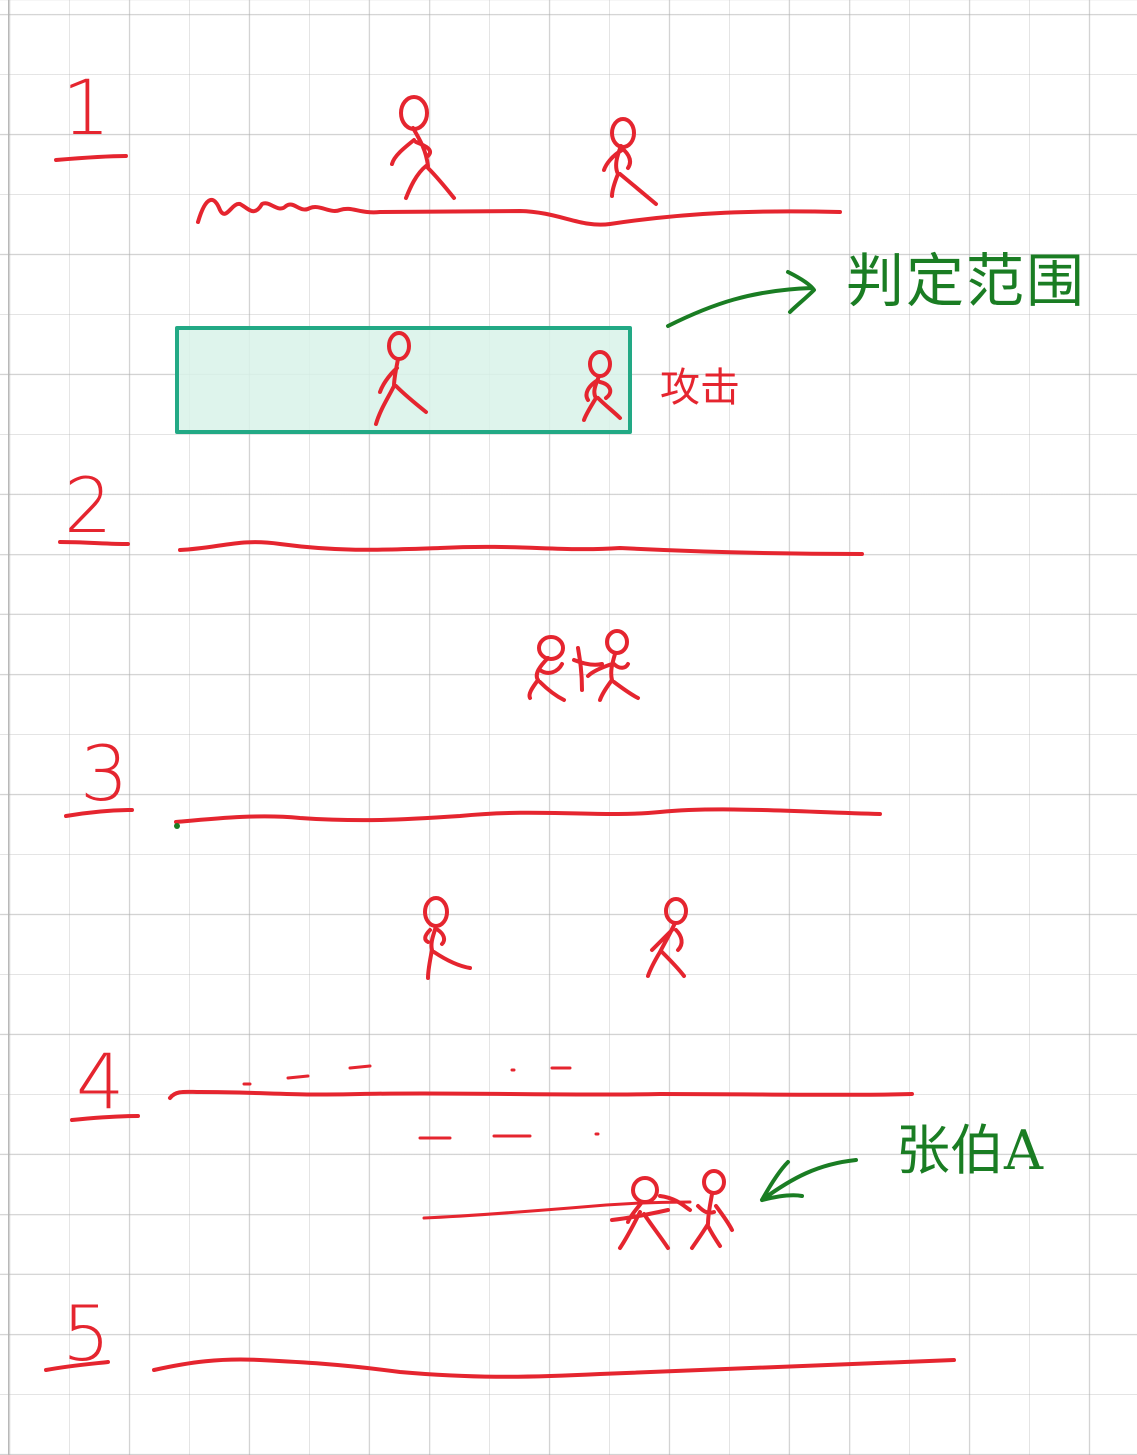  I want to click on scene-number-2: 2, so click(88, 505).